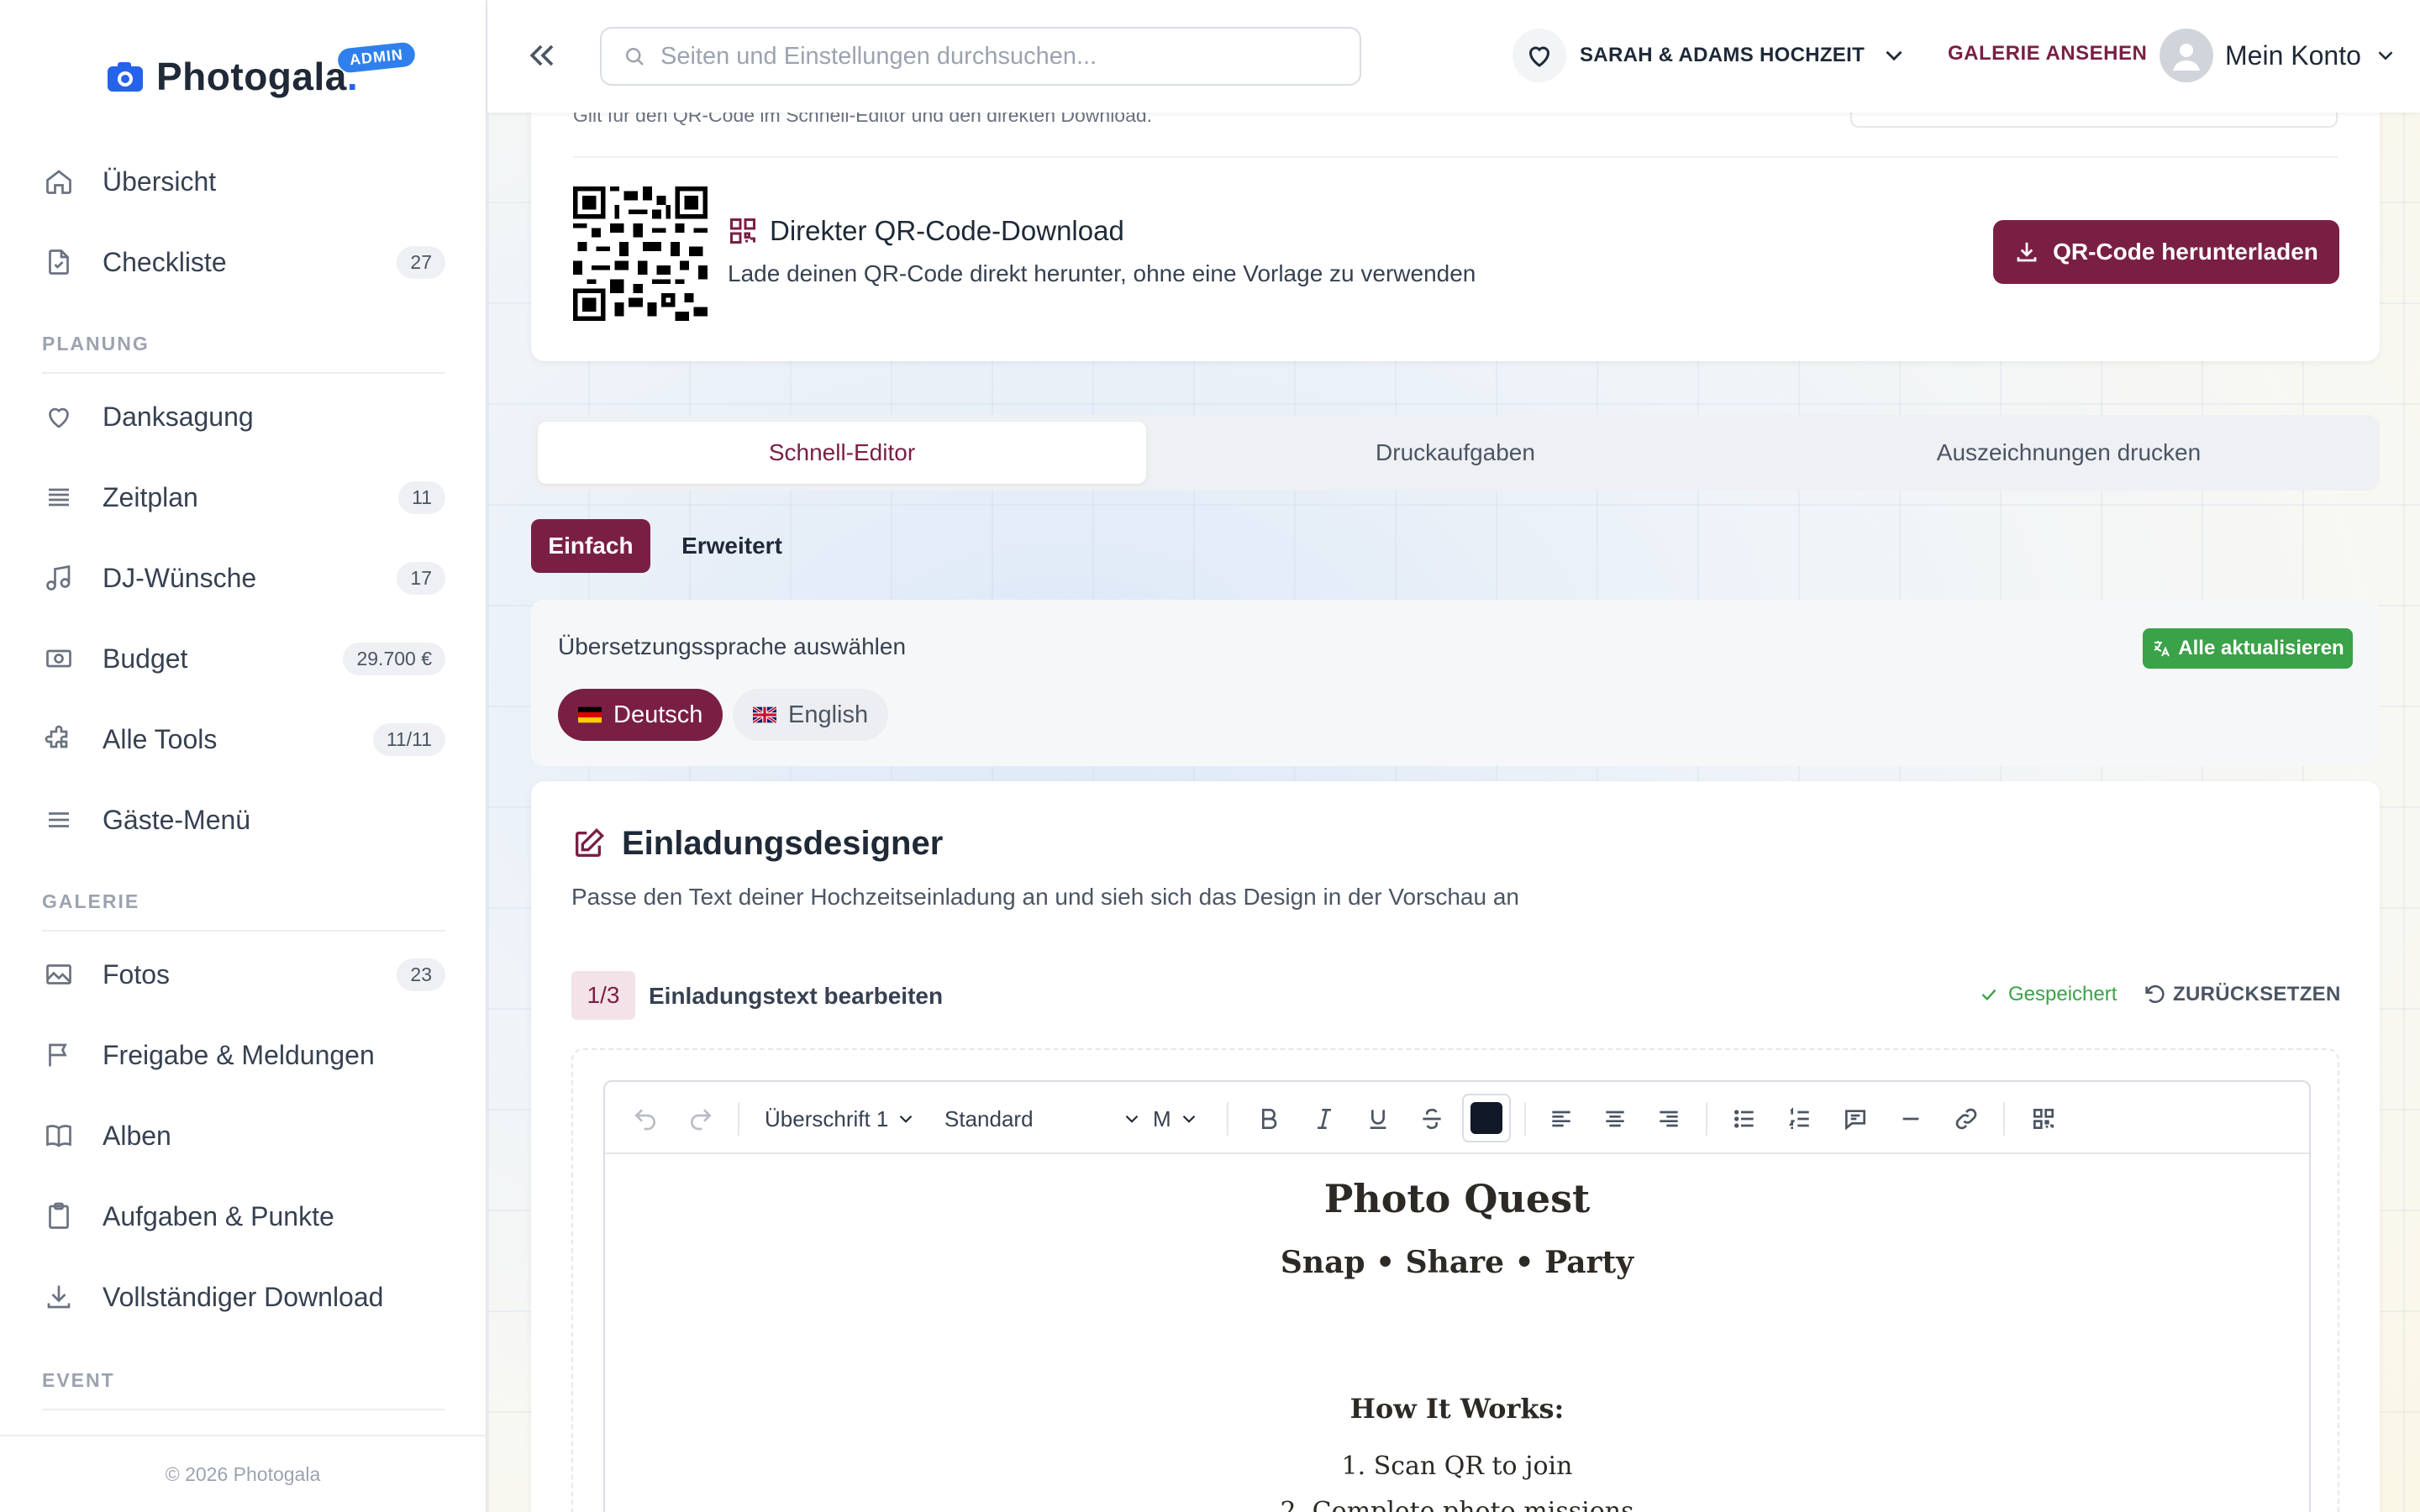  What do you see at coordinates (1132, 1119) in the screenshot?
I see `chevron-down-icon` at bounding box center [1132, 1119].